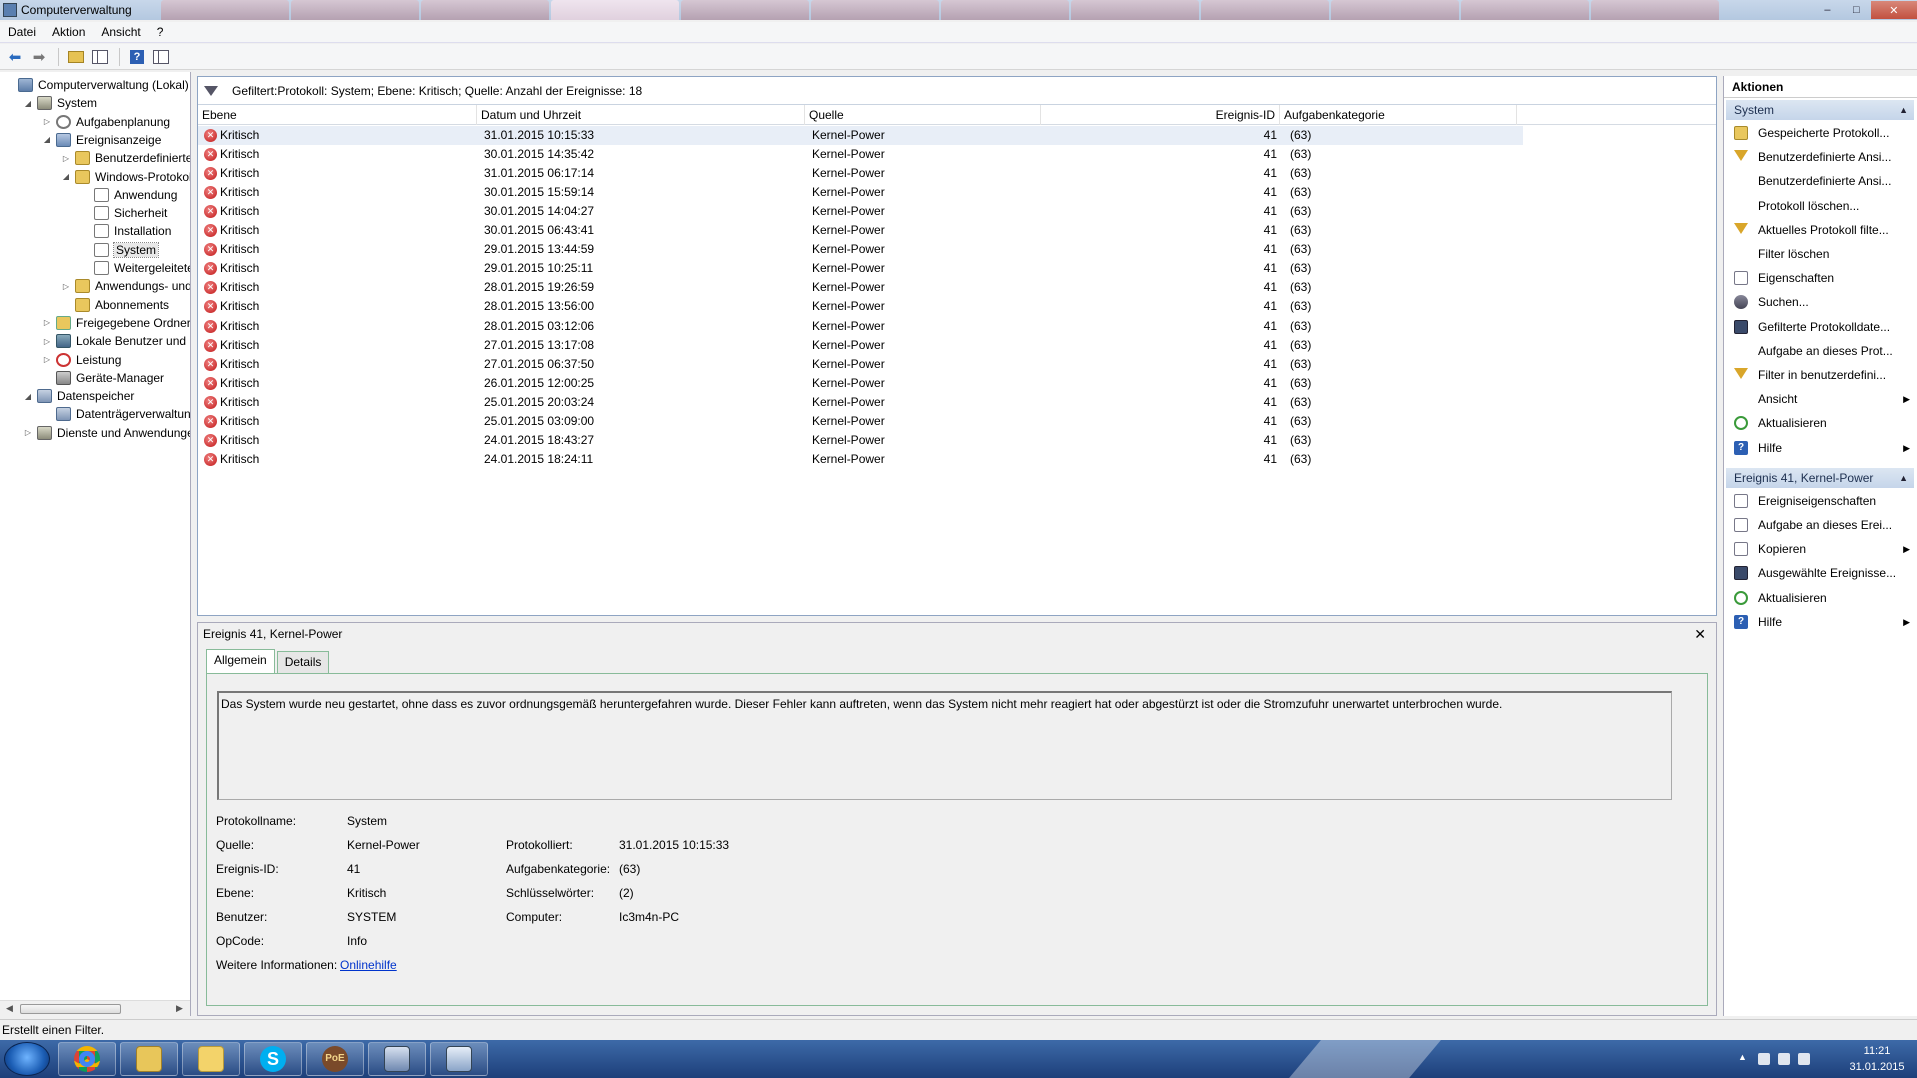 The height and width of the screenshot is (1078, 1917). What do you see at coordinates (1820, 110) in the screenshot?
I see `action-group-system: System ▲` at bounding box center [1820, 110].